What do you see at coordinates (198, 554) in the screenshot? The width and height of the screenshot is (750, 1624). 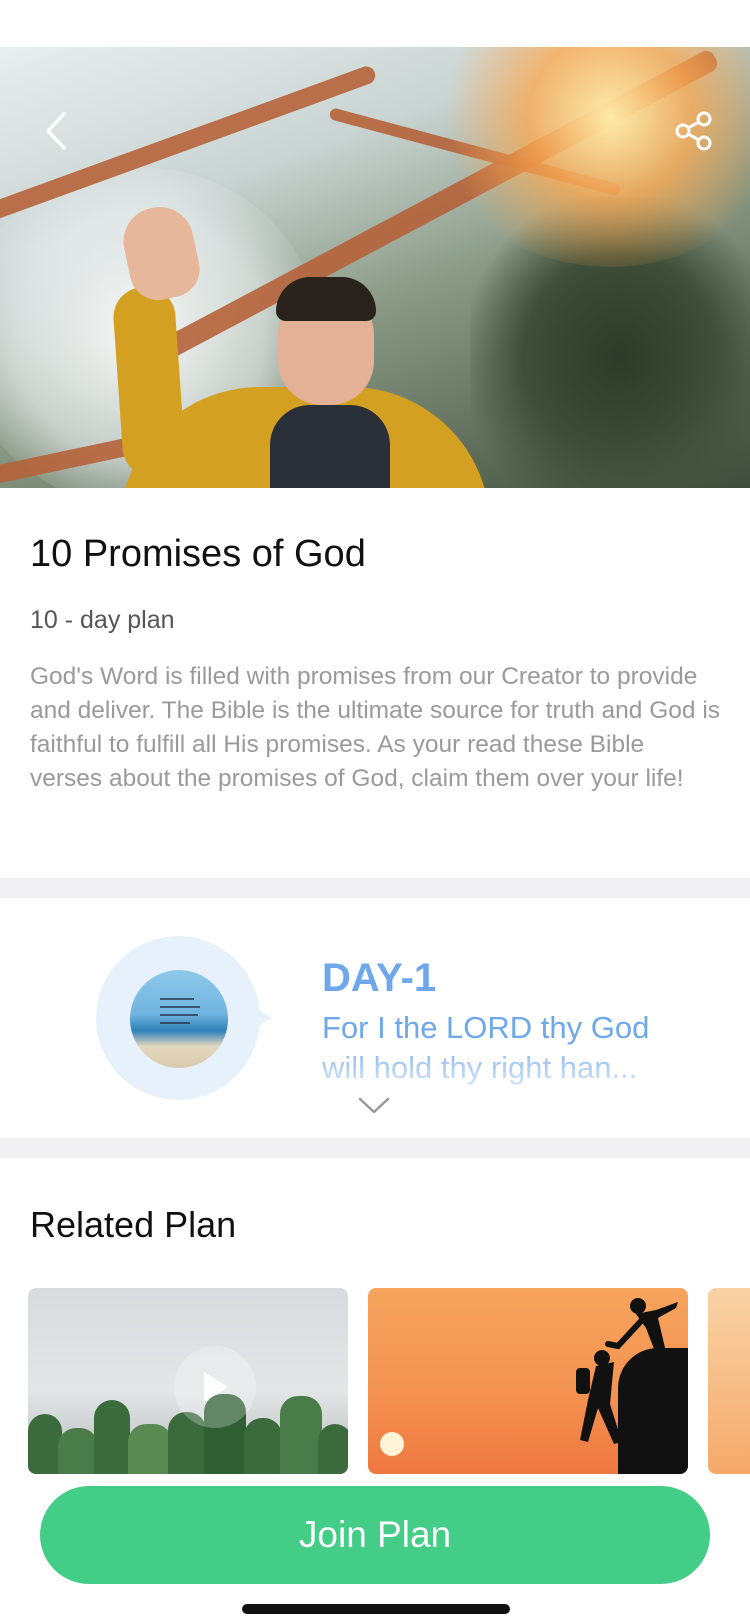 I see `plan-title: 10 Promises of God` at bounding box center [198, 554].